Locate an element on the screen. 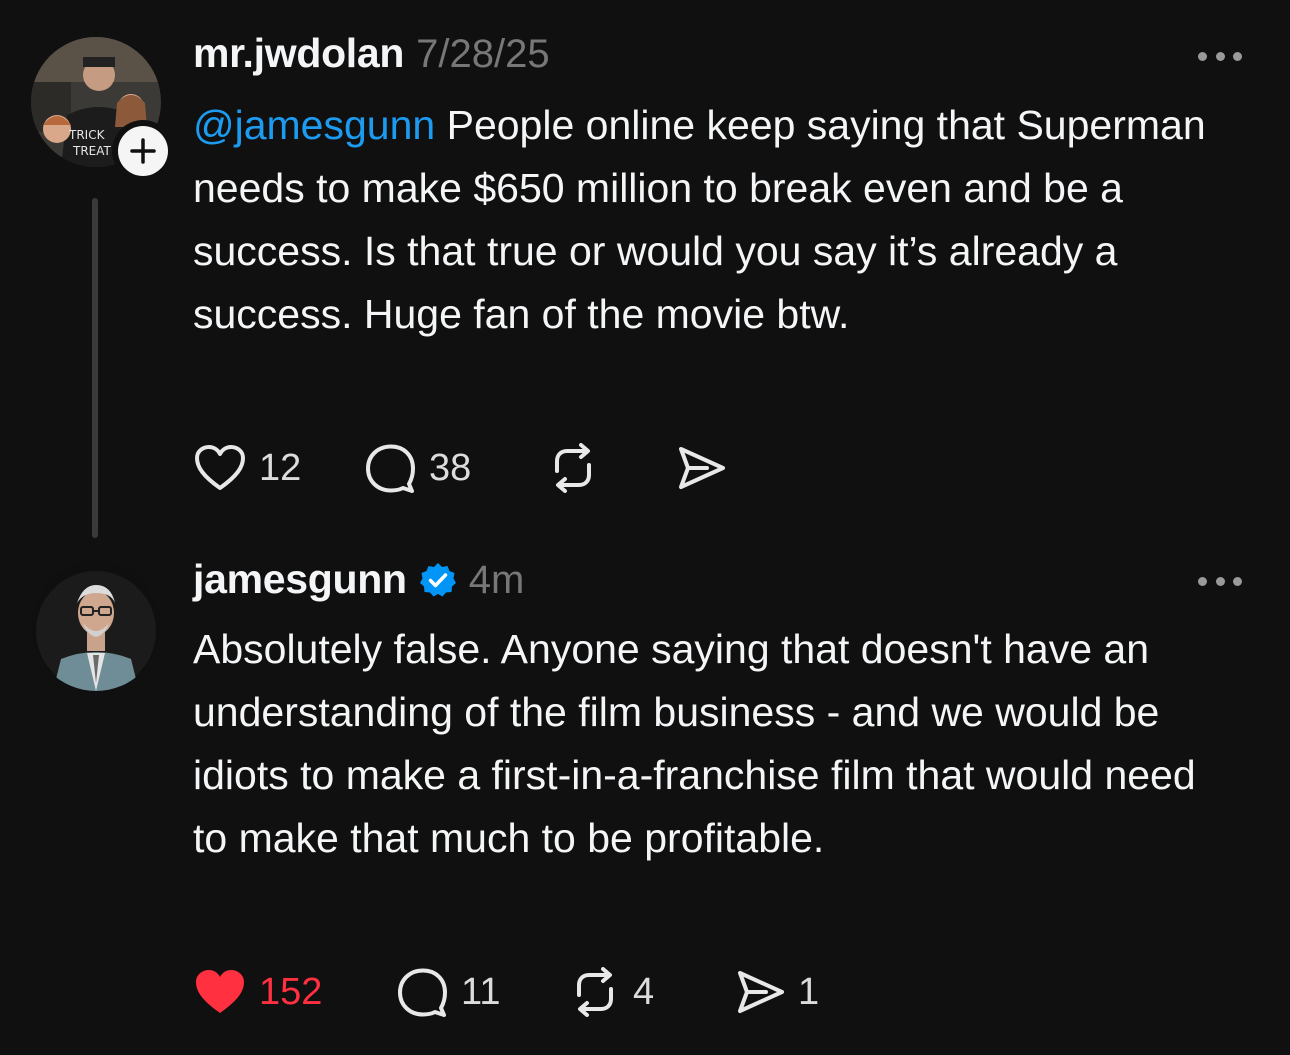  reply-count: 11 is located at coordinates (481, 991).